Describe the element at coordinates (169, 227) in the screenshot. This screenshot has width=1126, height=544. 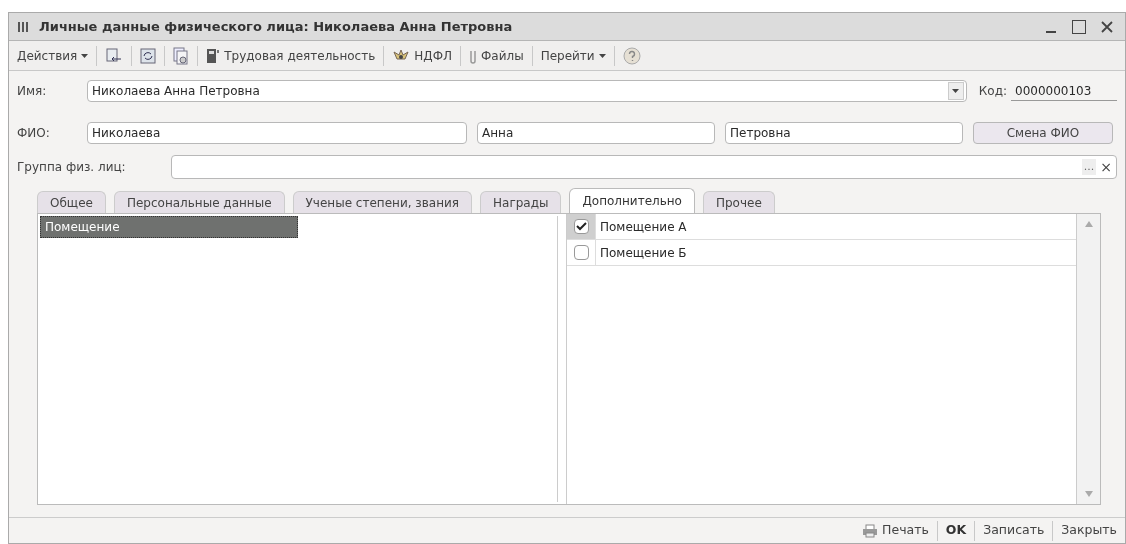
I see `list-item: Помещение` at that location.